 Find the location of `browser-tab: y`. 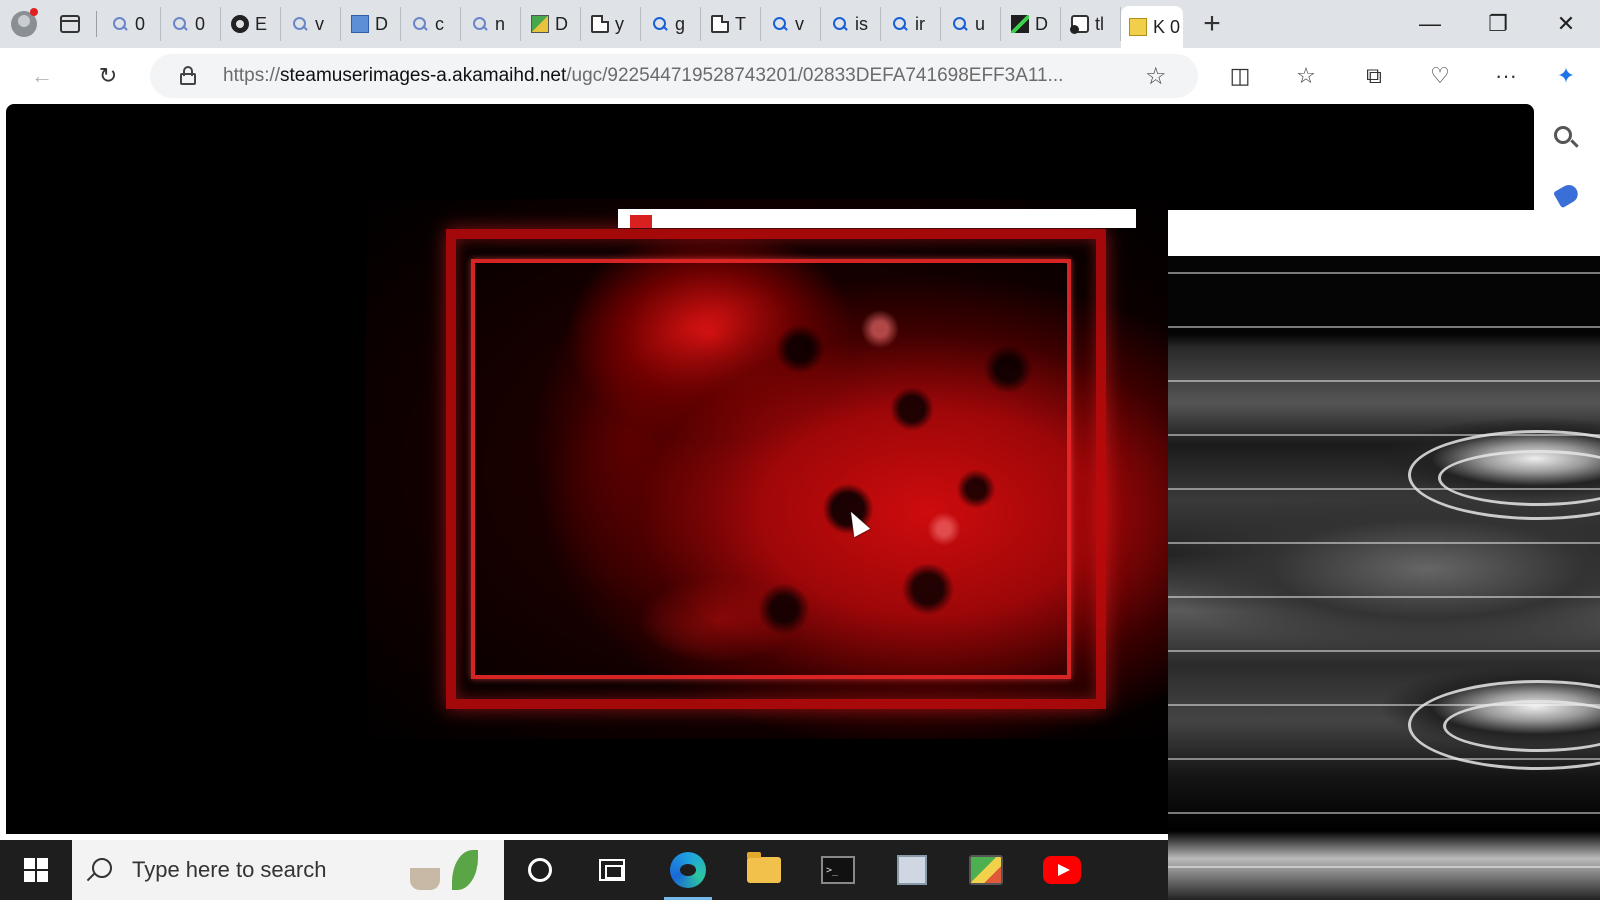

browser-tab: y is located at coordinates (611, 24).